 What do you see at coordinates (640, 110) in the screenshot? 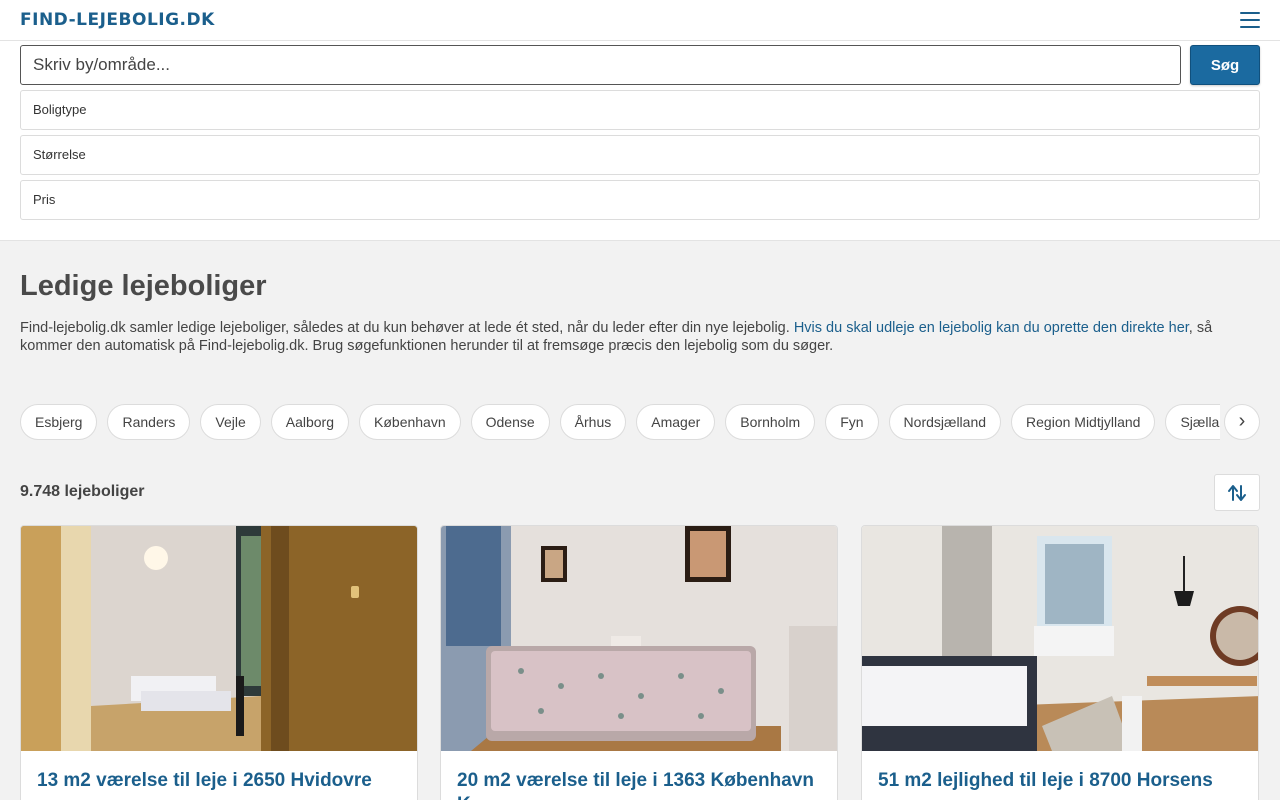
I see `filter-boligtype: Boligtype` at bounding box center [640, 110].